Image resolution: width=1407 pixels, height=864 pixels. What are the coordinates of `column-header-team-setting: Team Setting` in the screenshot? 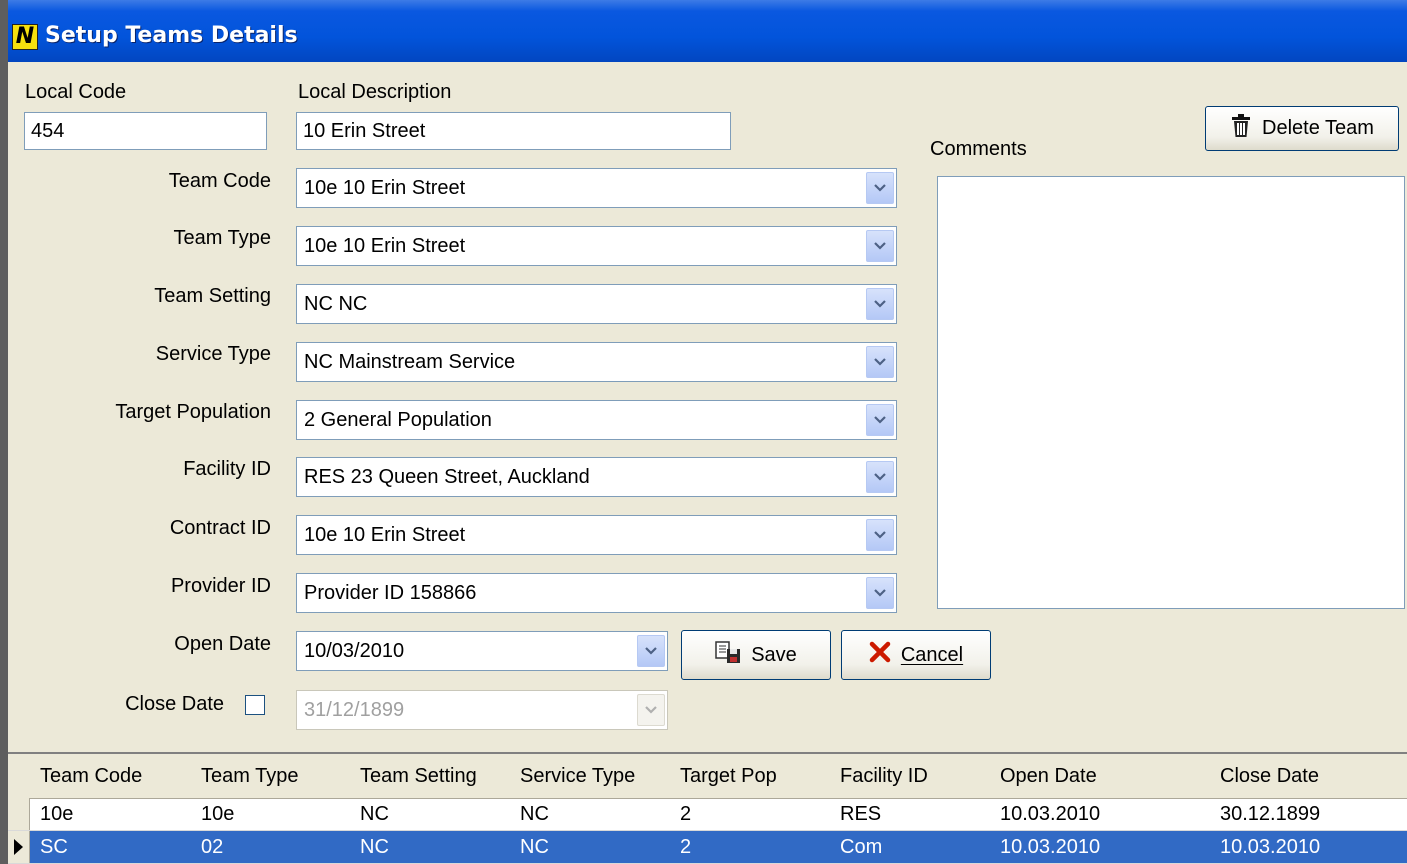 It's located at (418, 776).